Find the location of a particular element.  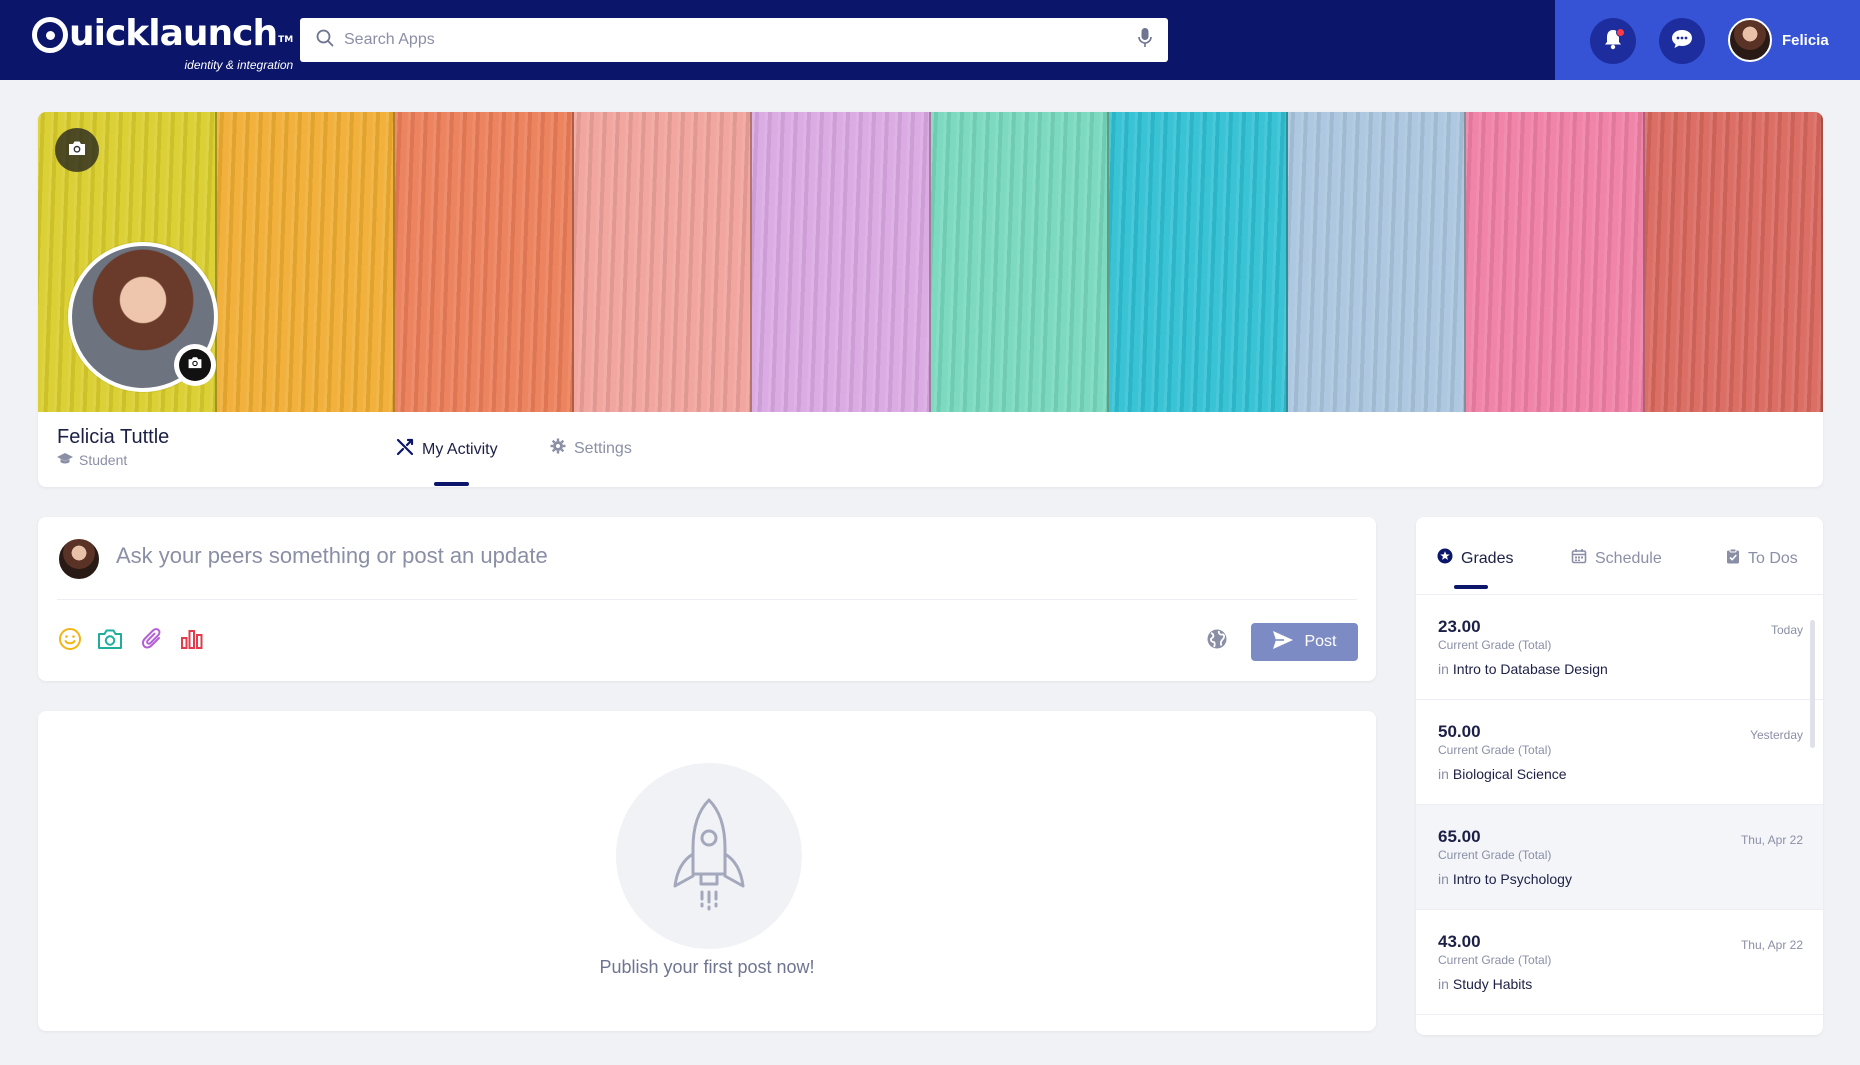

rocket-icon is located at coordinates (709, 856).